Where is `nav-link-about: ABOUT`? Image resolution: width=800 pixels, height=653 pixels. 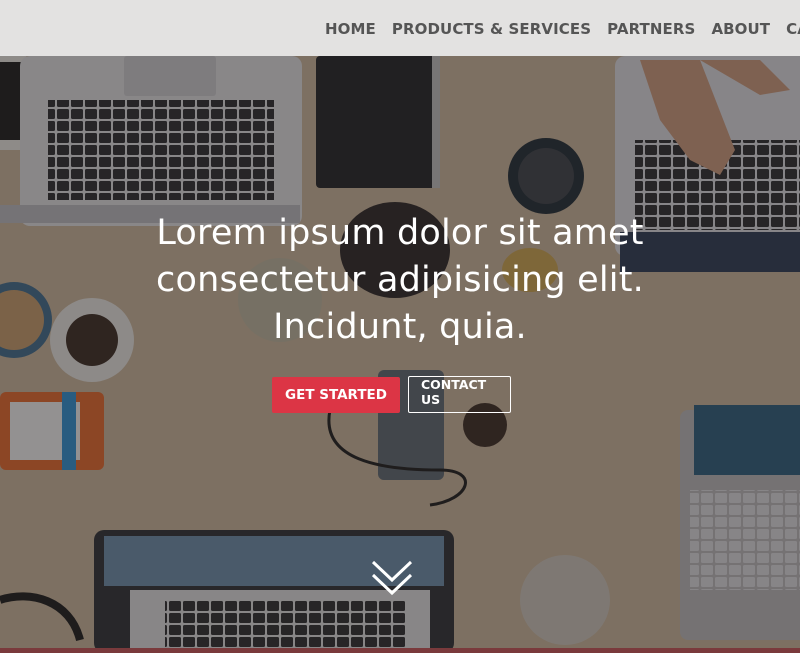 nav-link-about: ABOUT is located at coordinates (740, 29).